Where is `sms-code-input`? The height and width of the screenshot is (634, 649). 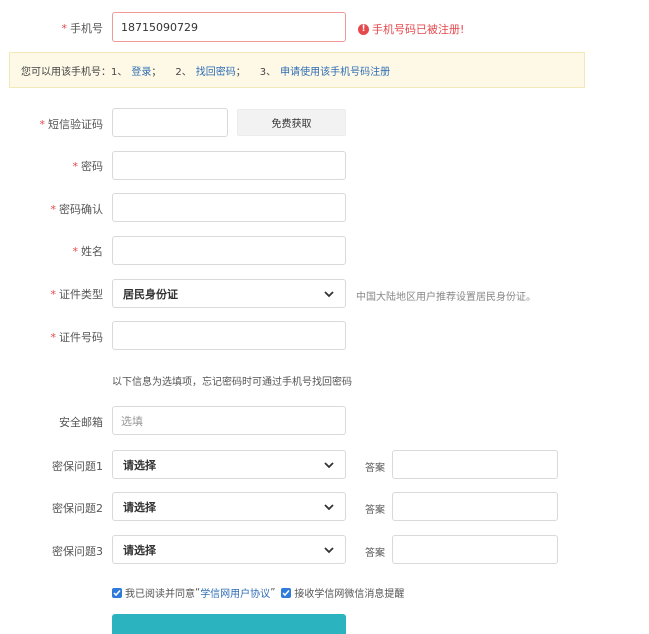 sms-code-input is located at coordinates (170, 122).